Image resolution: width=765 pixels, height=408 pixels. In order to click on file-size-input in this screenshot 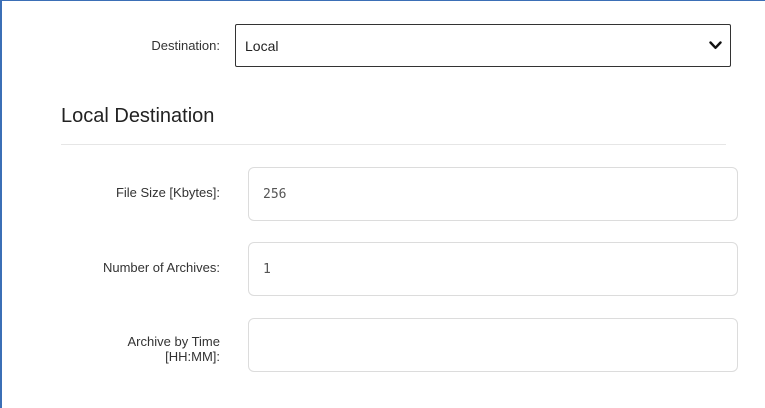, I will do `click(493, 194)`.